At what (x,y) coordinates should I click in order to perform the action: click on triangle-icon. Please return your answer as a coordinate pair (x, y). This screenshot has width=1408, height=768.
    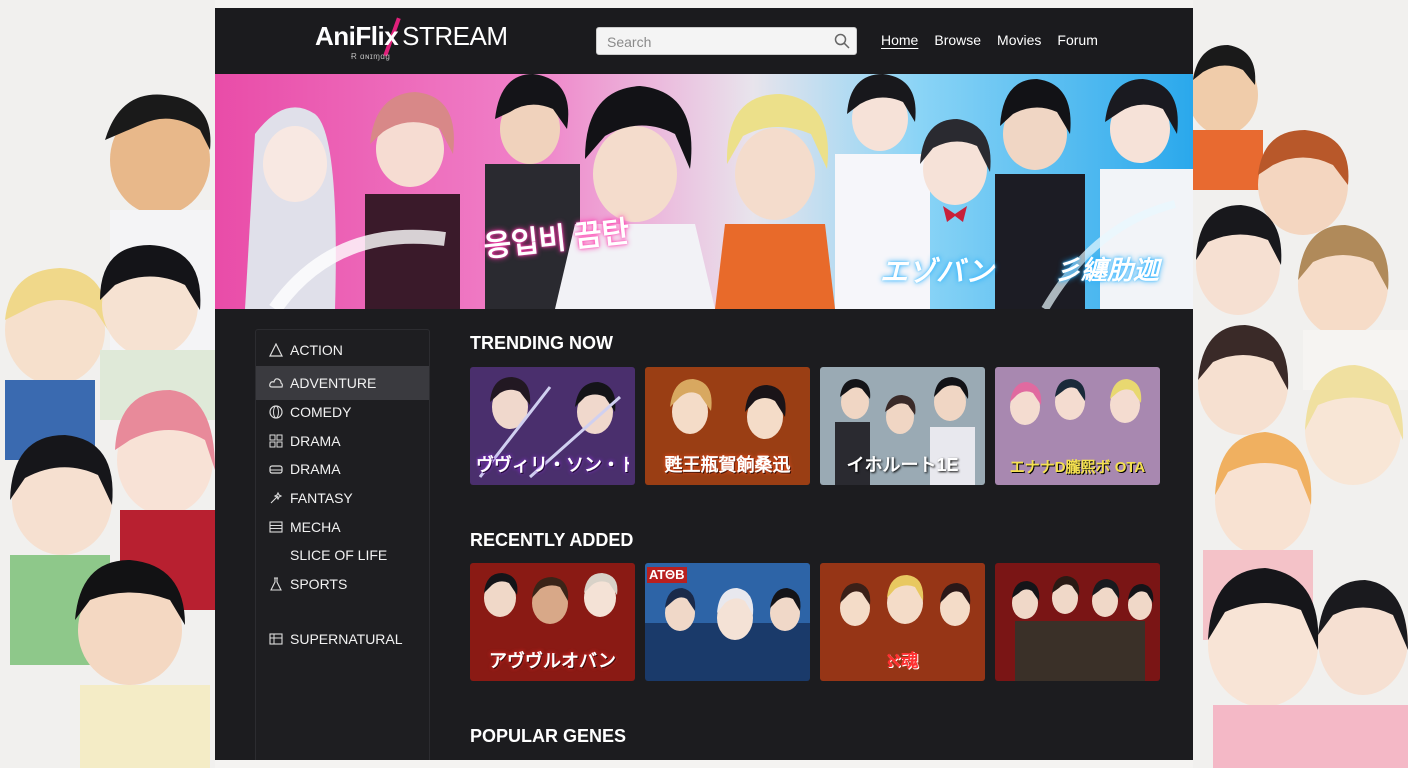
    Looking at the image, I should click on (276, 350).